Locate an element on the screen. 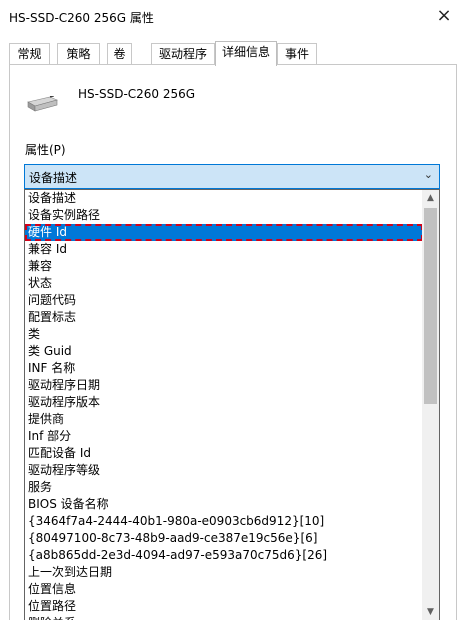  dropdown-item: 提供商 is located at coordinates (224, 419).